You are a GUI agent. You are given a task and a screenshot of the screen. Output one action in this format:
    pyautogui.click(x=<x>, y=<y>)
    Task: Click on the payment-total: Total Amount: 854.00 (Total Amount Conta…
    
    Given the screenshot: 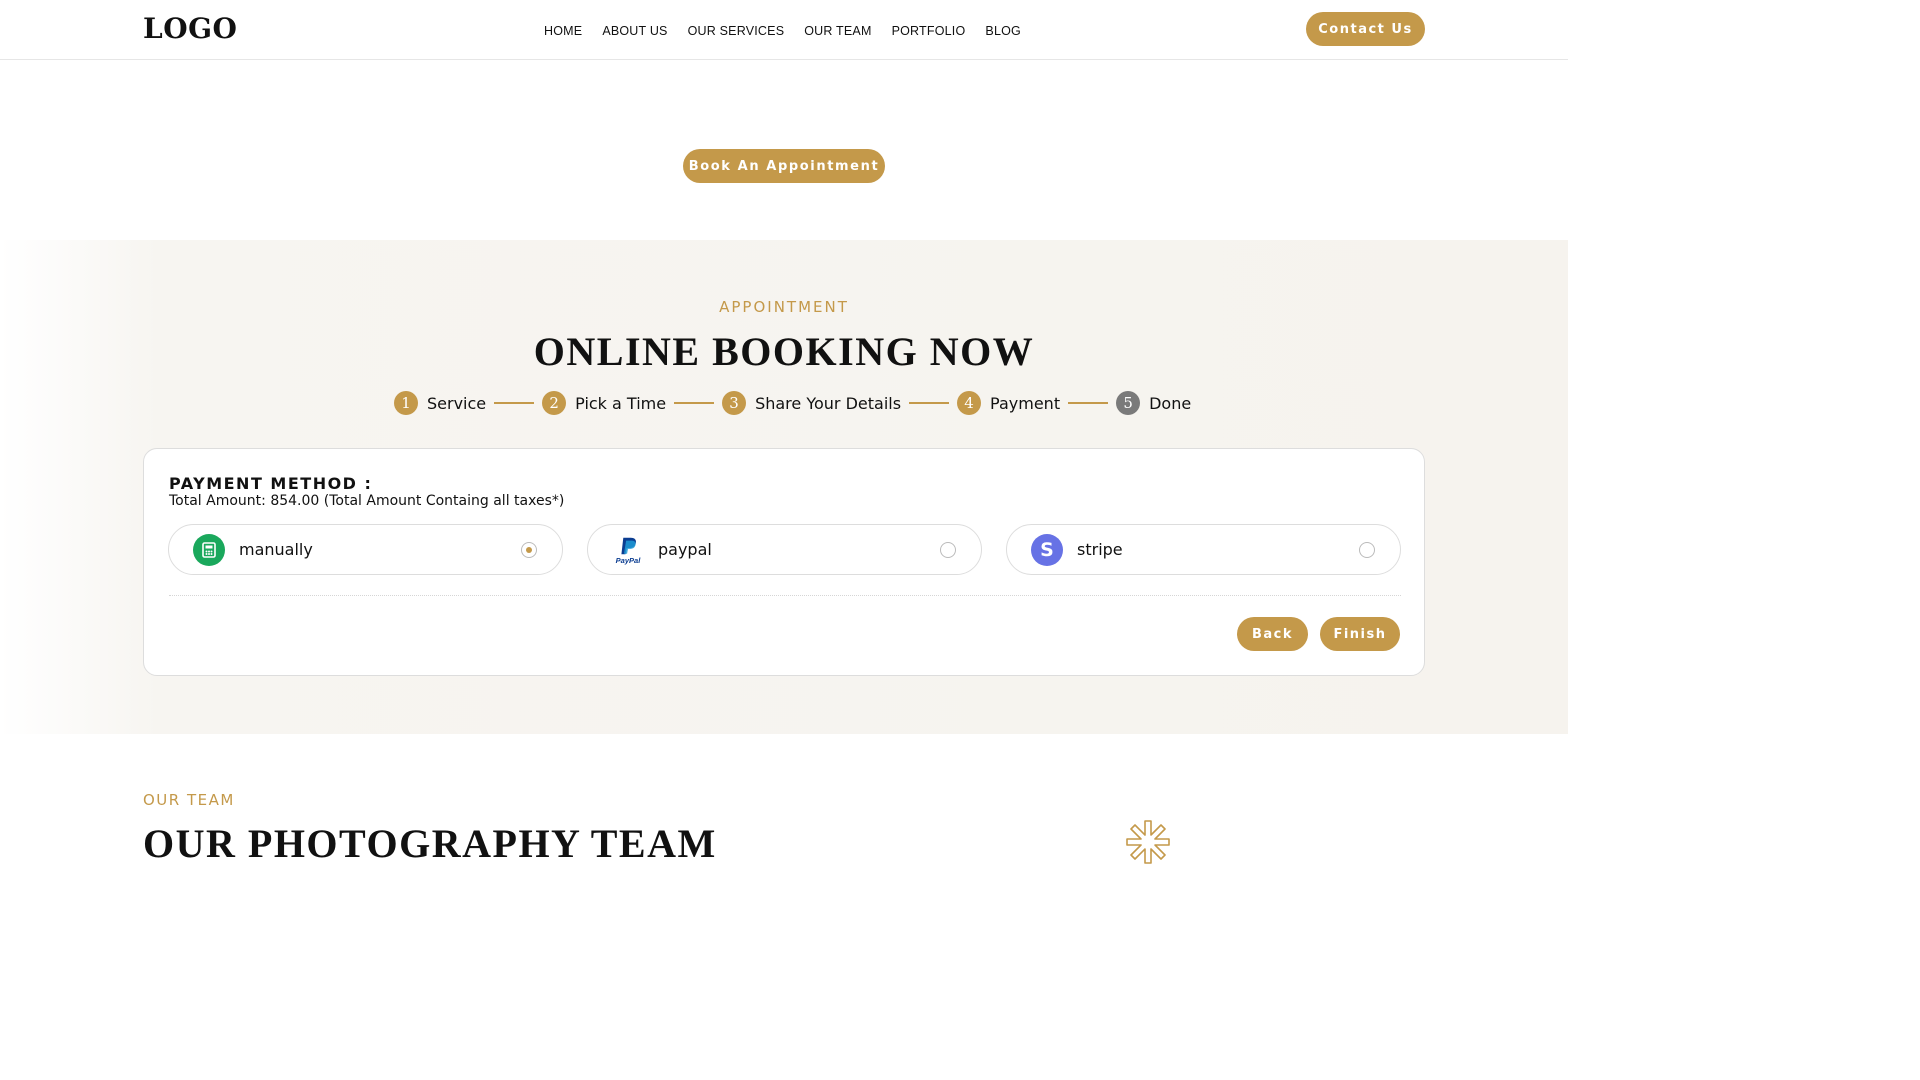 What is the action you would take?
    pyautogui.click(x=367, y=501)
    